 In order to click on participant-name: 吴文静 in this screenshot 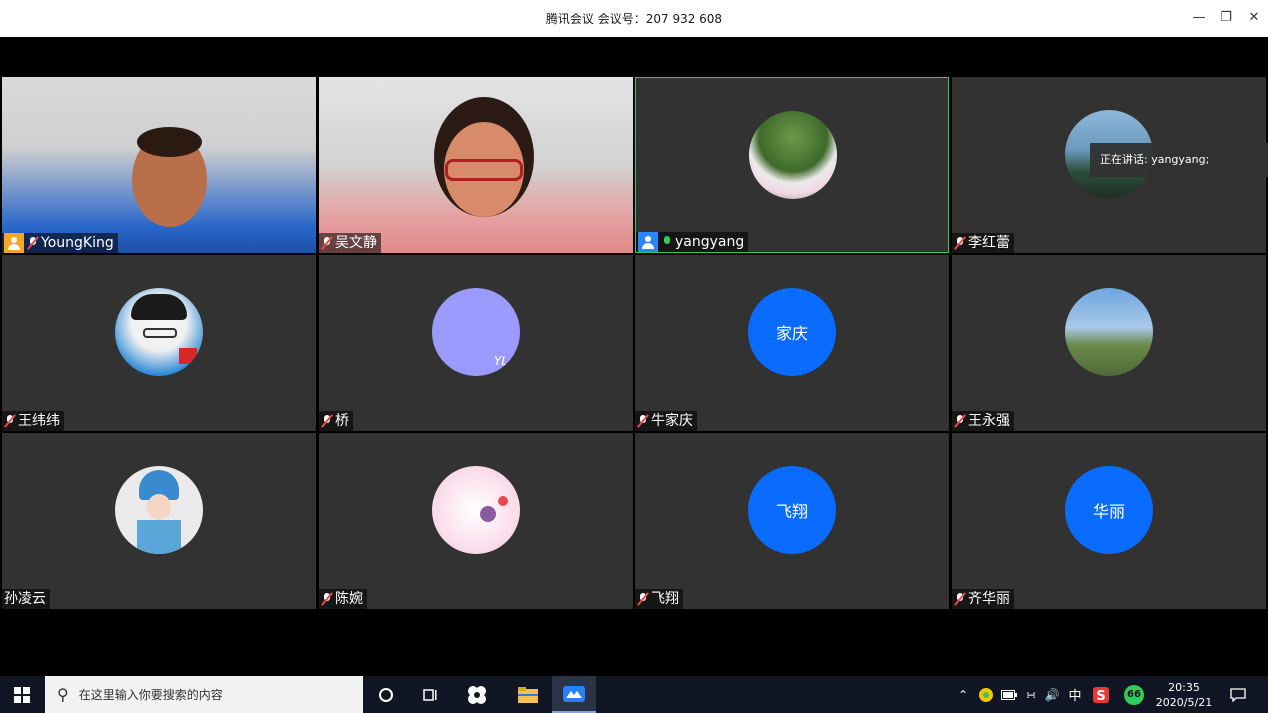, I will do `click(356, 243)`.